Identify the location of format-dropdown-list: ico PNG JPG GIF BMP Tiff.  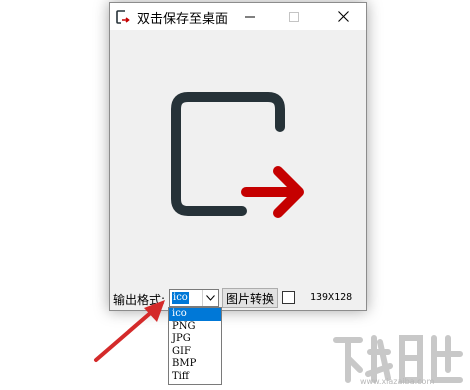
(195, 346).